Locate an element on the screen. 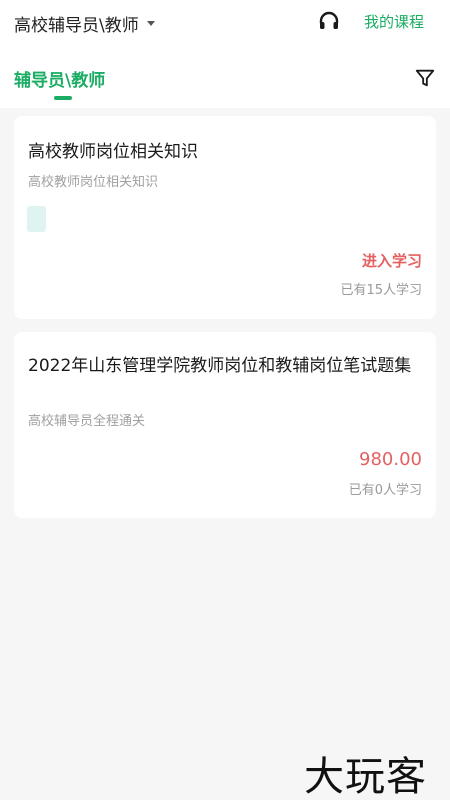  course-title: 高校教师岗位相关知识 is located at coordinates (113, 152).